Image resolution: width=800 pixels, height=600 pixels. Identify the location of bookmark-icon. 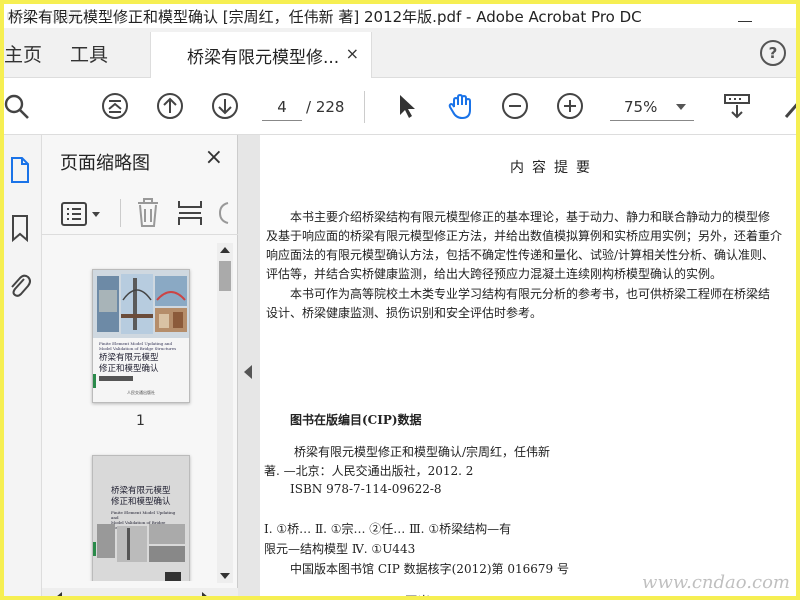
(20, 228).